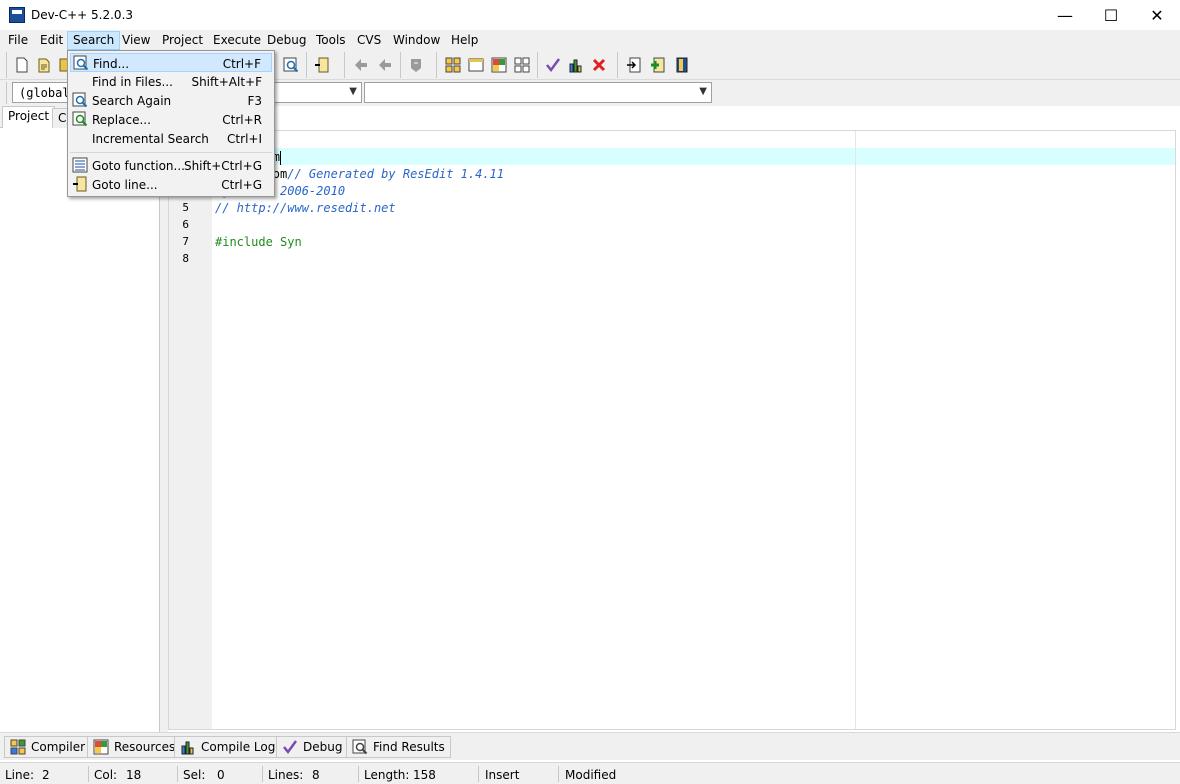 This screenshot has height=784, width=1180. What do you see at coordinates (18, 40) in the screenshot?
I see `menu-file: File` at bounding box center [18, 40].